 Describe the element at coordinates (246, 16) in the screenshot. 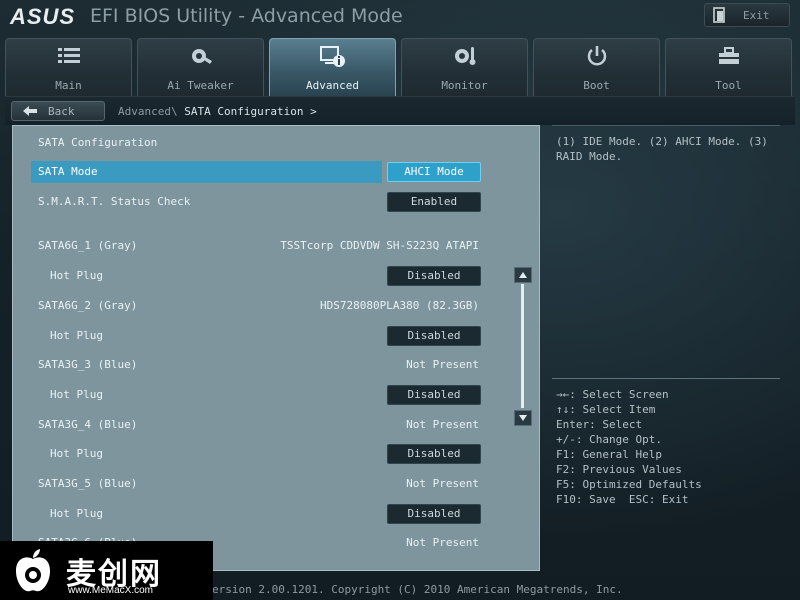

I see `app-title: EFI BIOS Utility - Advanced Mode` at that location.